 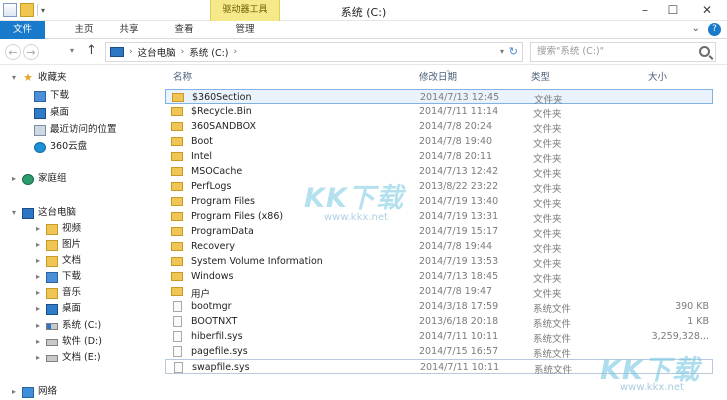 I want to click on minimize-icon: –, so click(x=645, y=10).